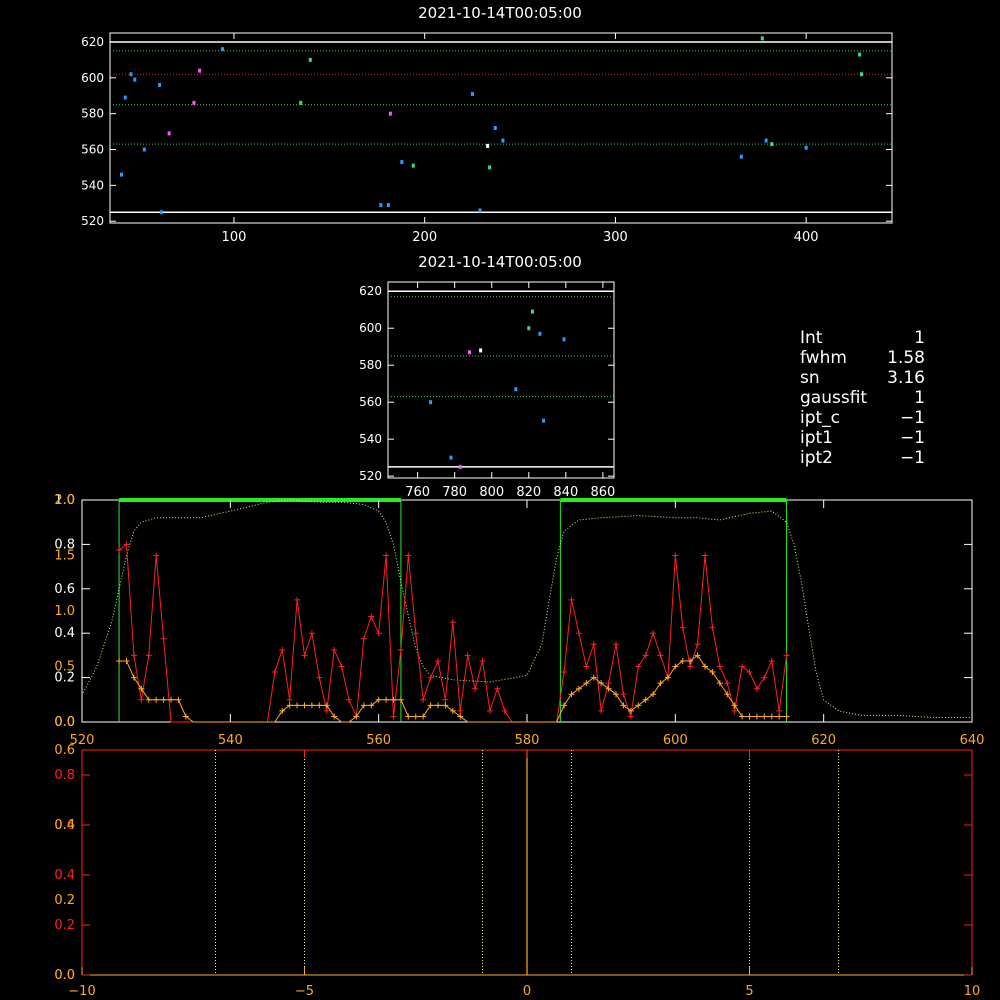 This screenshot has width=1000, height=1000. Describe the element at coordinates (64, 925) in the screenshot. I see `y-tick-label-red: 0.2` at that location.